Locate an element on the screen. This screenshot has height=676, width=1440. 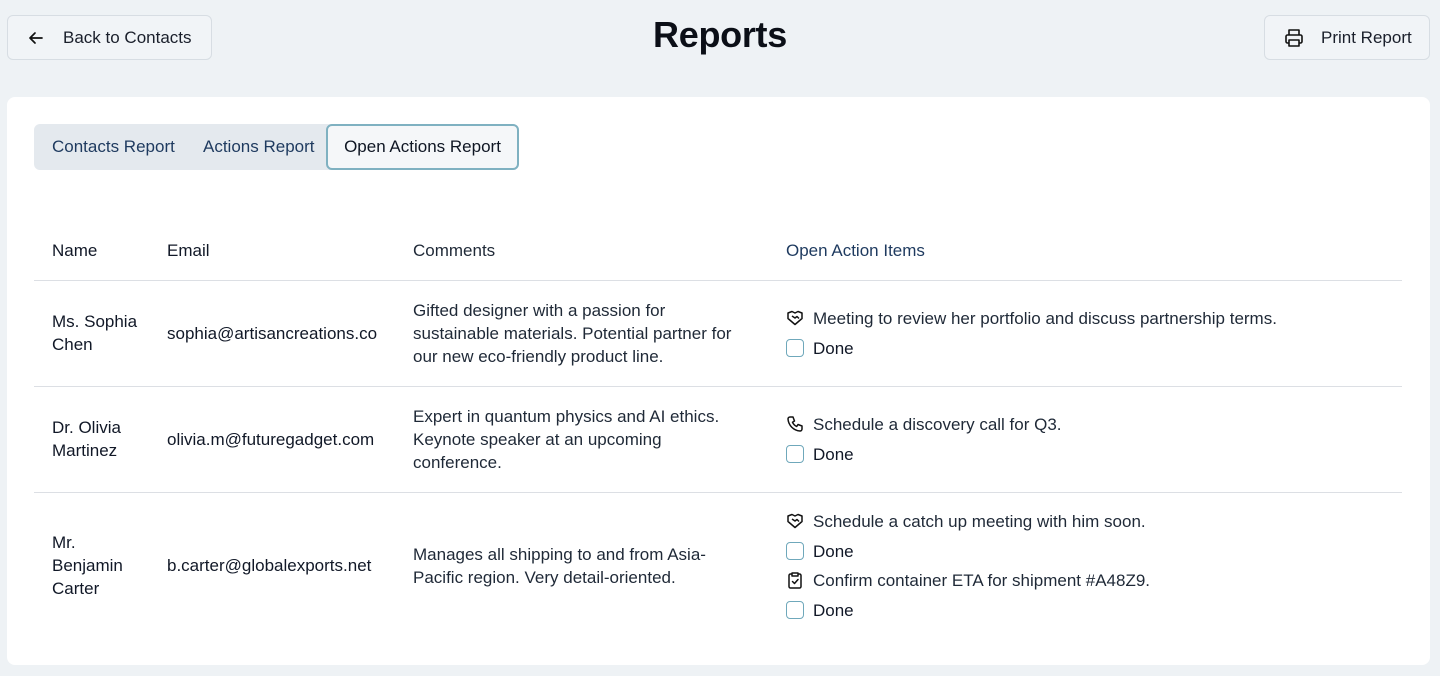
tab-contacts-report: Contacts Report is located at coordinates (113, 147).